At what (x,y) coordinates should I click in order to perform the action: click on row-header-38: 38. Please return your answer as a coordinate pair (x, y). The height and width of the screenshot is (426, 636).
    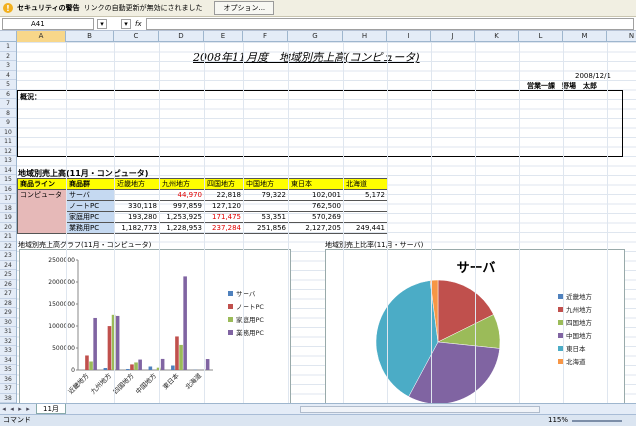
    Looking at the image, I should click on (8, 398).